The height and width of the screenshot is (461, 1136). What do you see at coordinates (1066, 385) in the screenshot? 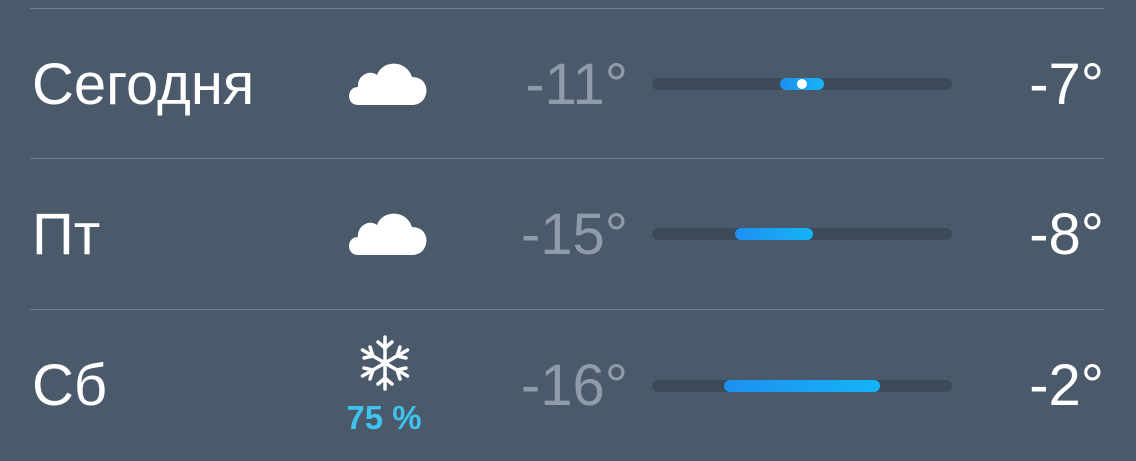
I see `high-temp: -2°` at bounding box center [1066, 385].